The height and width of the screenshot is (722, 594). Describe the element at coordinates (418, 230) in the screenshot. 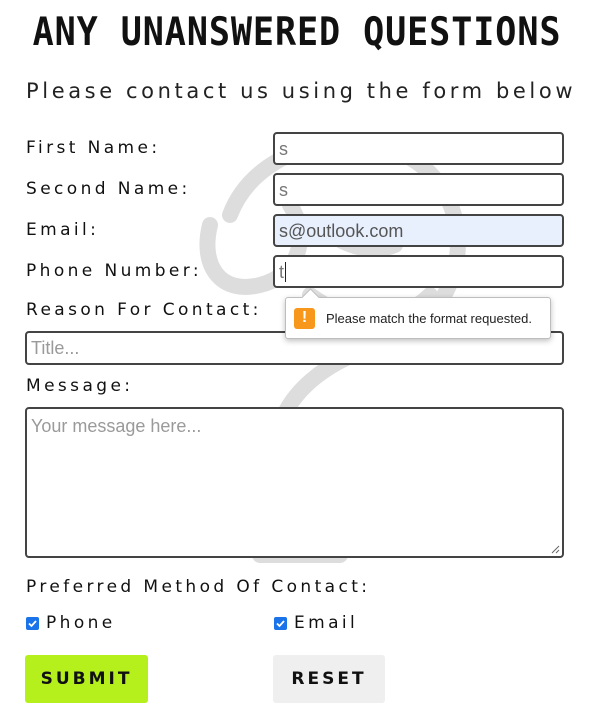

I see `email-input: s@outlook.com` at that location.